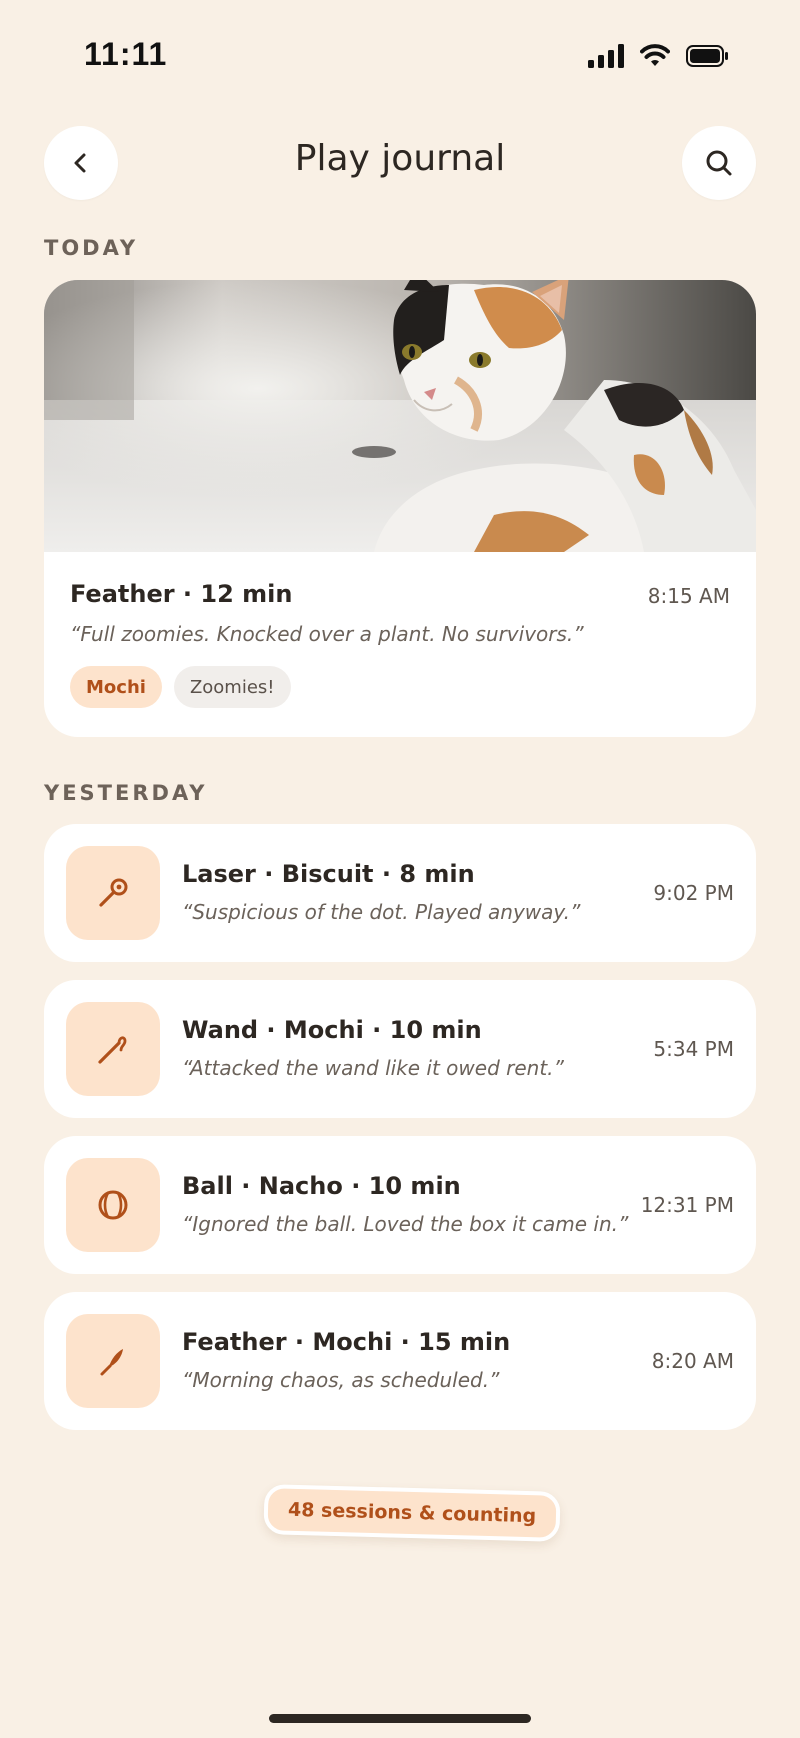 This screenshot has height=1738, width=800. I want to click on entry-title: Ball · Nacho · 10 min, so click(321, 1186).